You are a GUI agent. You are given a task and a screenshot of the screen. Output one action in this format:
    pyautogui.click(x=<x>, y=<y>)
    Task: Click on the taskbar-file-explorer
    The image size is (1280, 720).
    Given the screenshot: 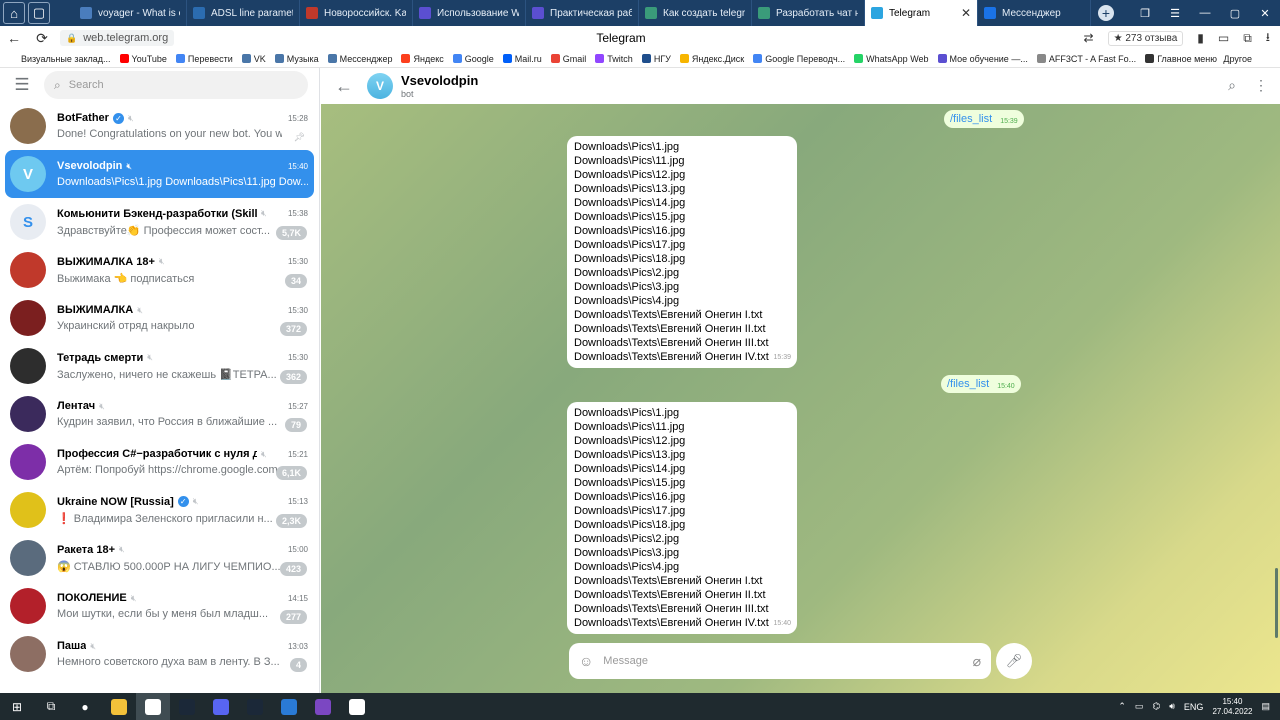 What is the action you would take?
    pyautogui.click(x=119, y=706)
    